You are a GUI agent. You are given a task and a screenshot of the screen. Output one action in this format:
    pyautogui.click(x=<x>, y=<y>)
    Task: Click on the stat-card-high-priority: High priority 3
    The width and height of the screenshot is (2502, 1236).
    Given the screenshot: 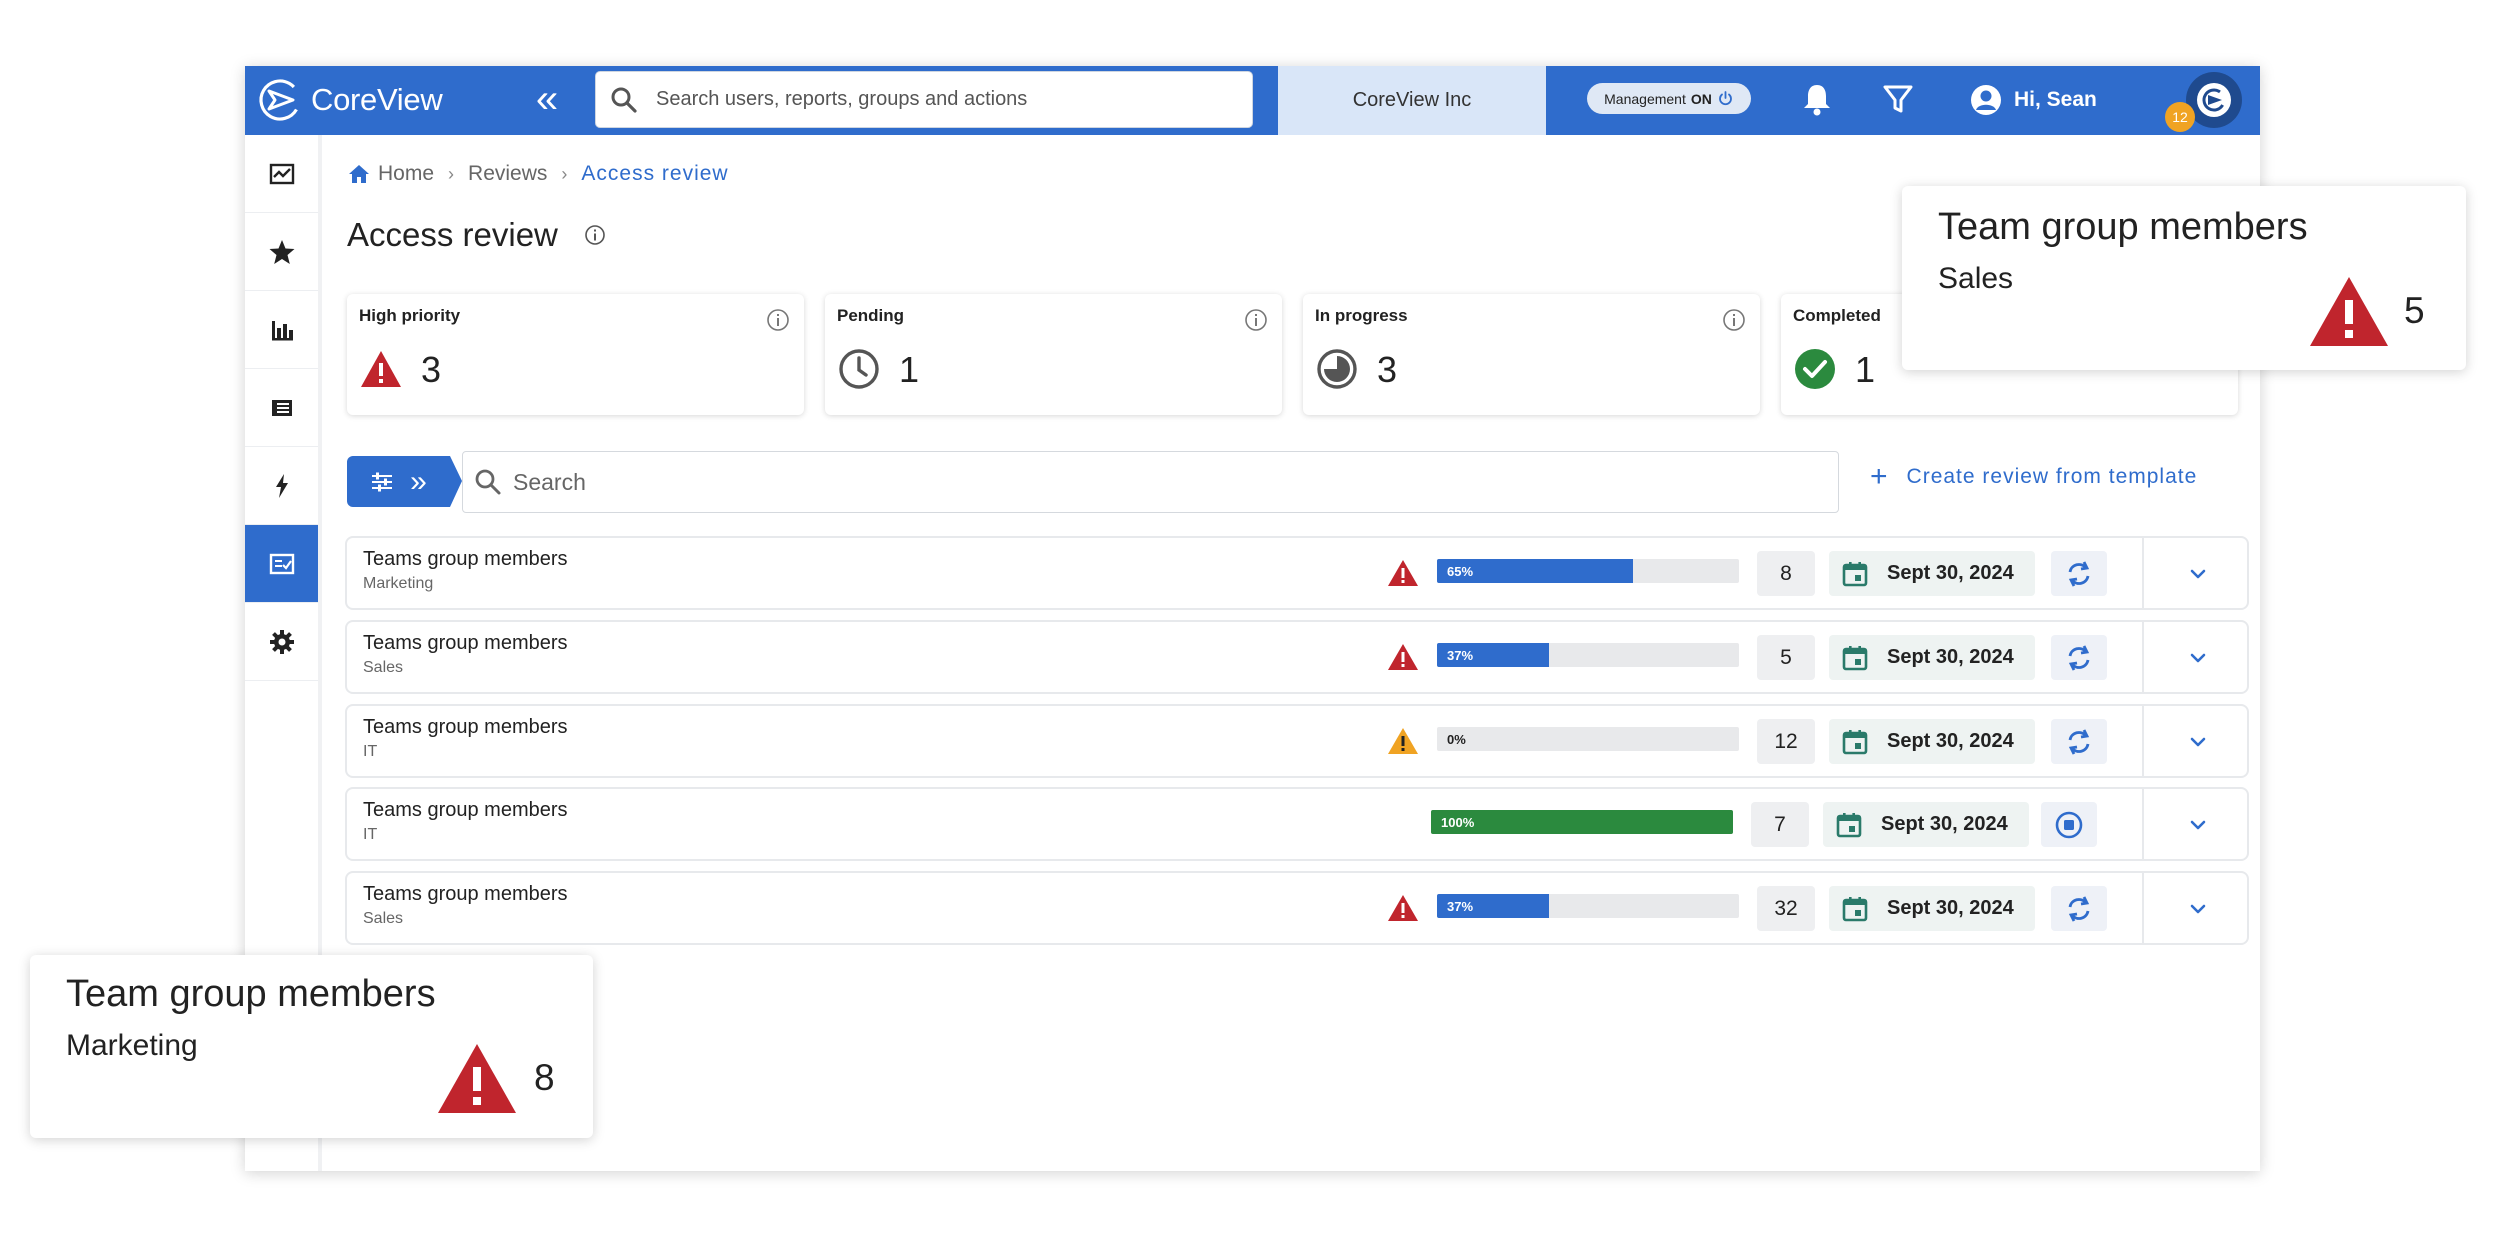 What is the action you would take?
    pyautogui.click(x=575, y=354)
    